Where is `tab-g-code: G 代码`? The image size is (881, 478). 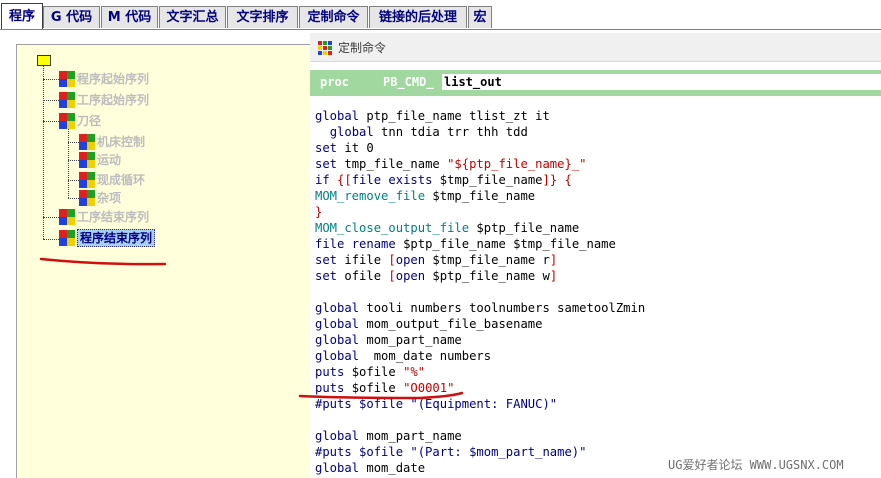 tab-g-code: G 代码 is located at coordinates (71, 17).